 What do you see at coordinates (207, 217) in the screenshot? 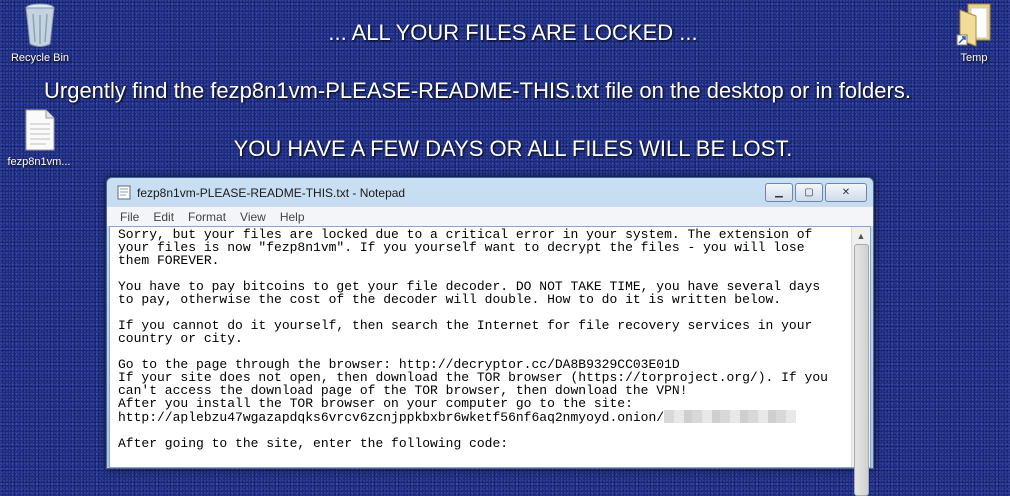
I see `menu-format: Format` at bounding box center [207, 217].